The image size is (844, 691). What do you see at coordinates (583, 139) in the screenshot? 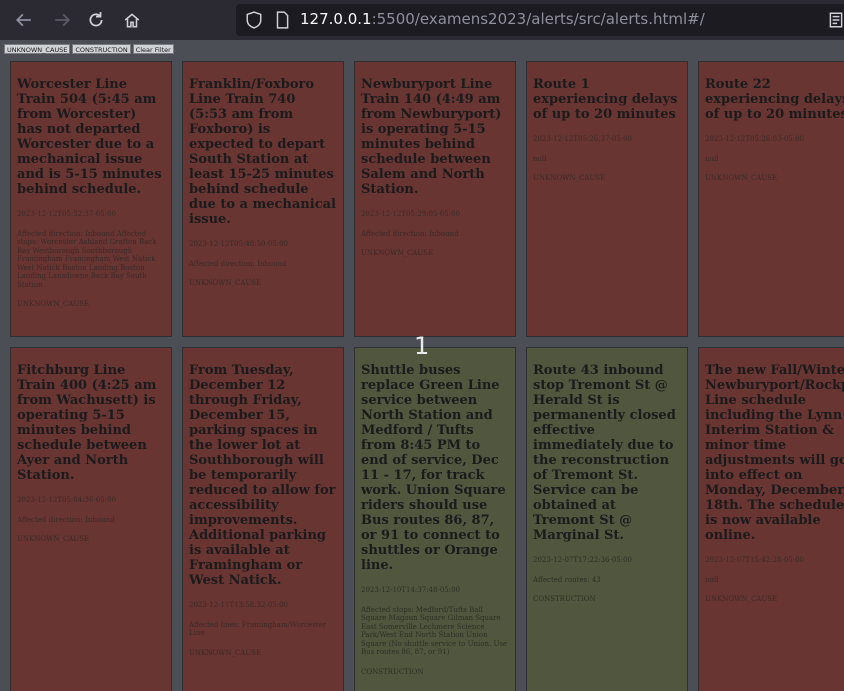
I see `alert-date: 2023-12-12T05:26:37-05:00` at bounding box center [583, 139].